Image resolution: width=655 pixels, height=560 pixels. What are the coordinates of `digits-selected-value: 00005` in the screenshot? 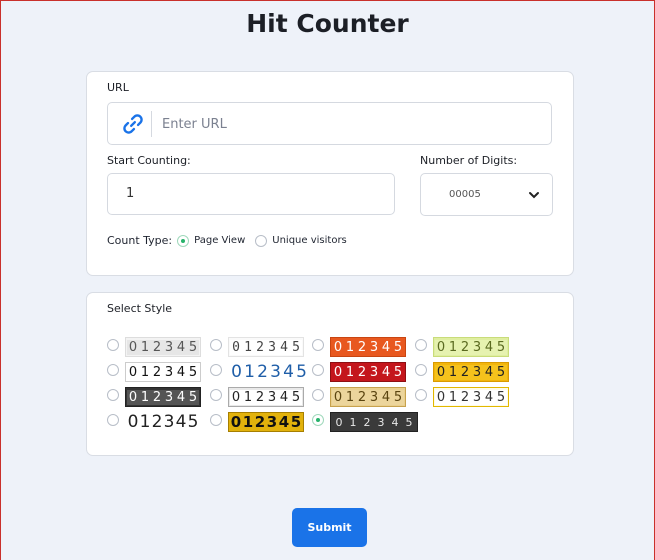 It's located at (465, 194).